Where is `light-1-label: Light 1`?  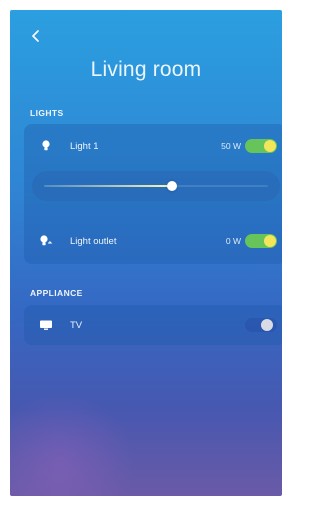 light-1-label: Light 1 is located at coordinates (84, 146).